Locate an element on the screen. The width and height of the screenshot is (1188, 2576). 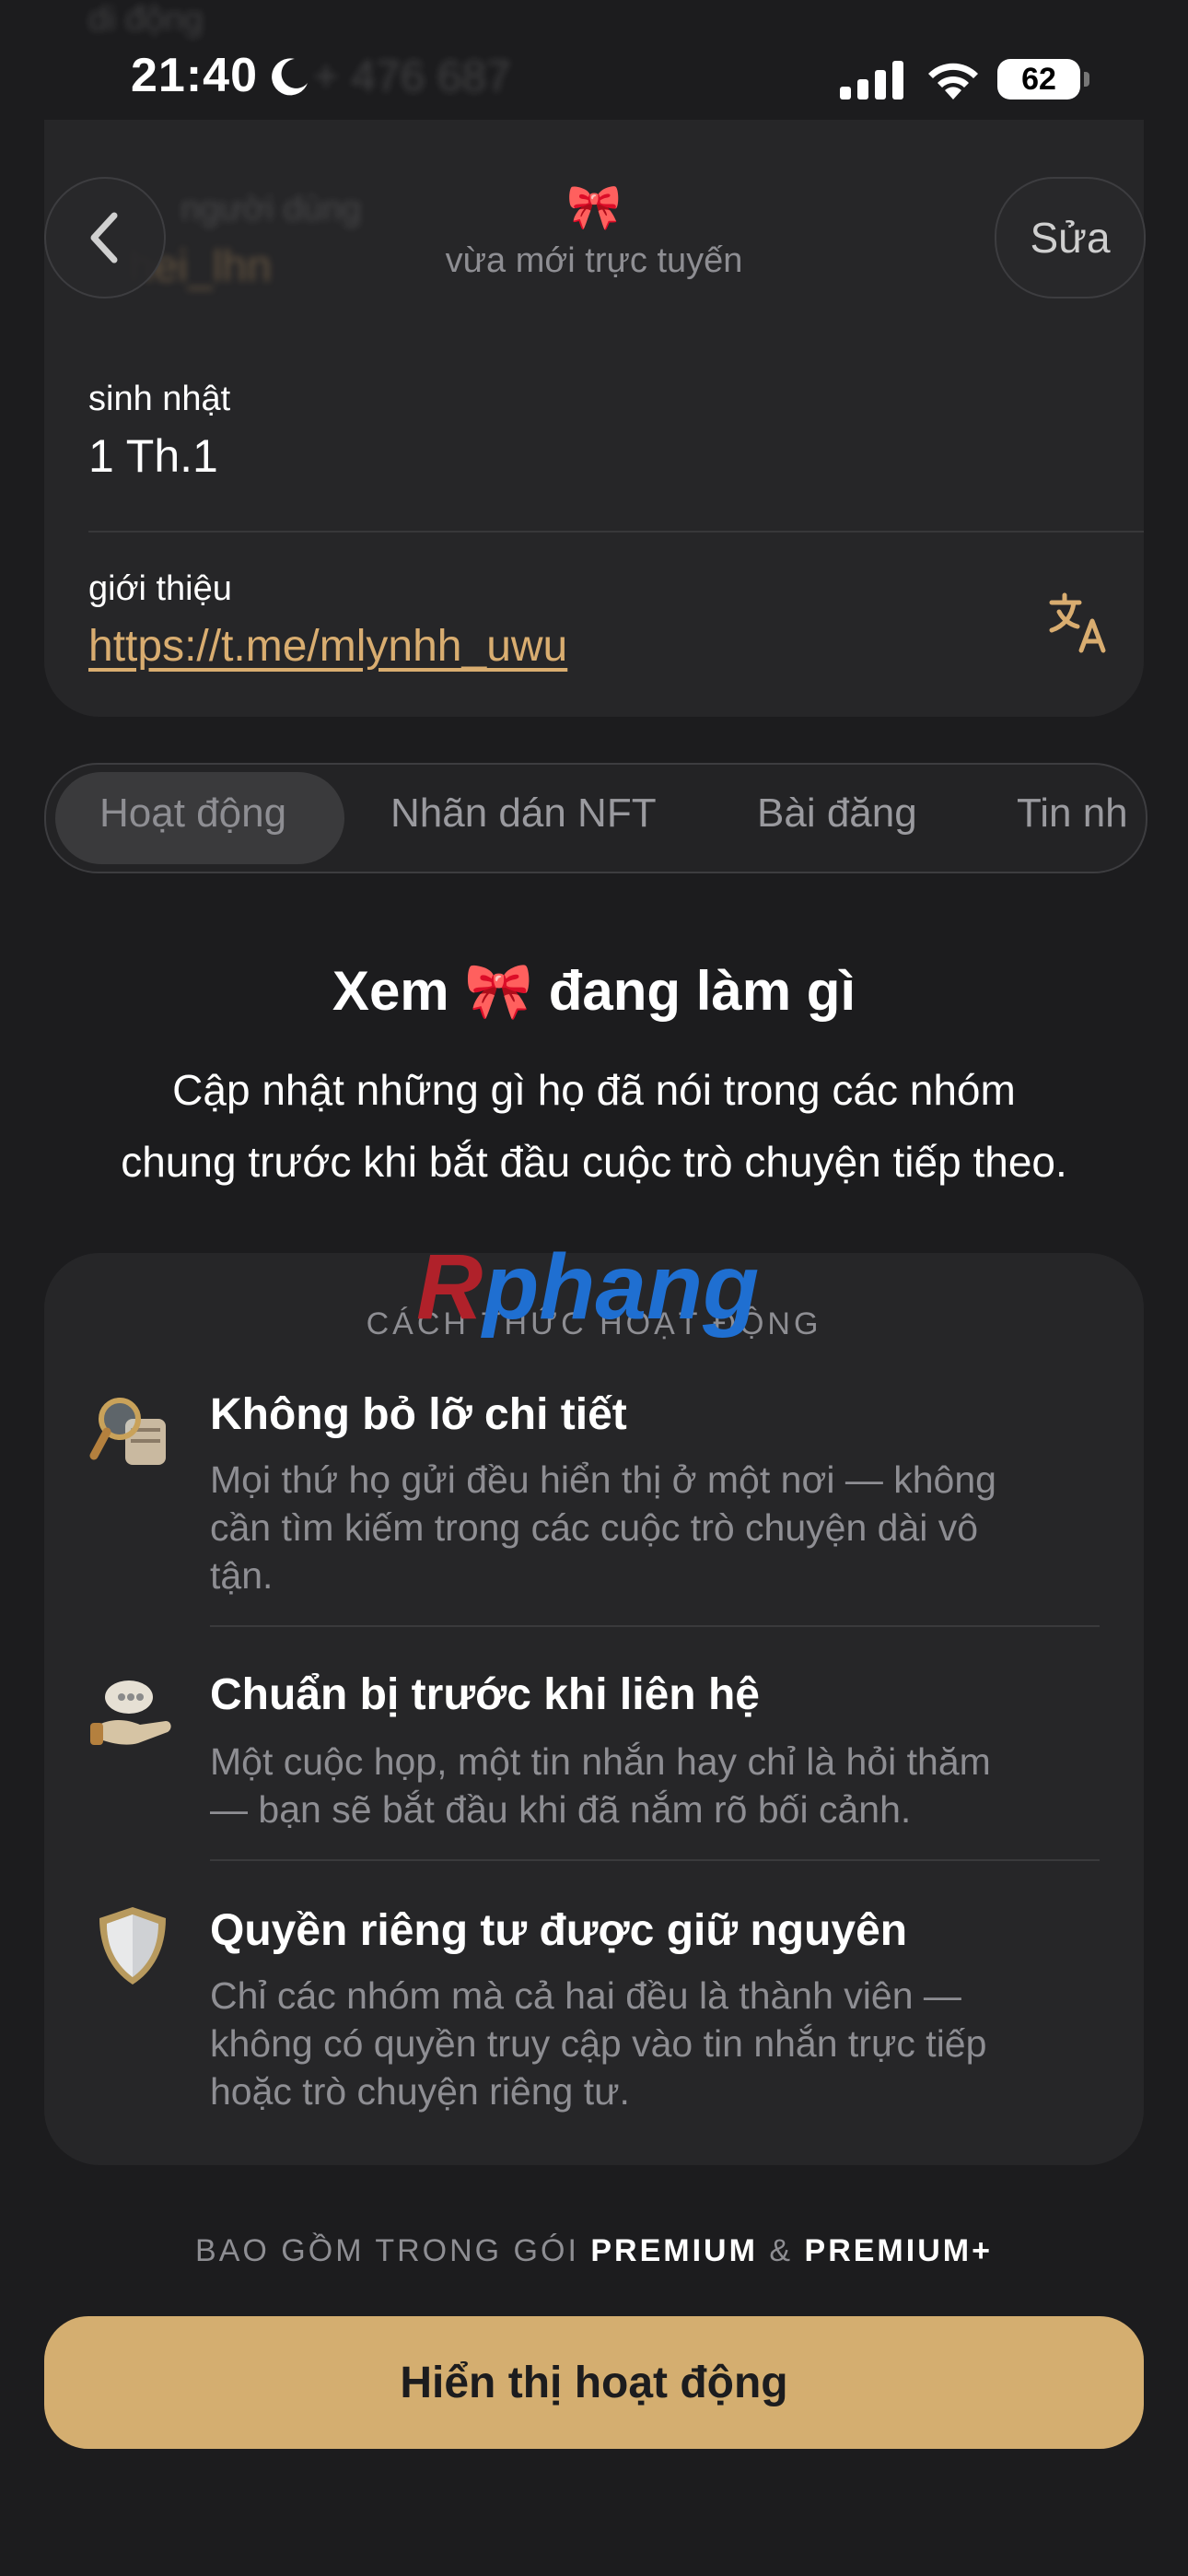
shield-icon is located at coordinates (132, 1946).